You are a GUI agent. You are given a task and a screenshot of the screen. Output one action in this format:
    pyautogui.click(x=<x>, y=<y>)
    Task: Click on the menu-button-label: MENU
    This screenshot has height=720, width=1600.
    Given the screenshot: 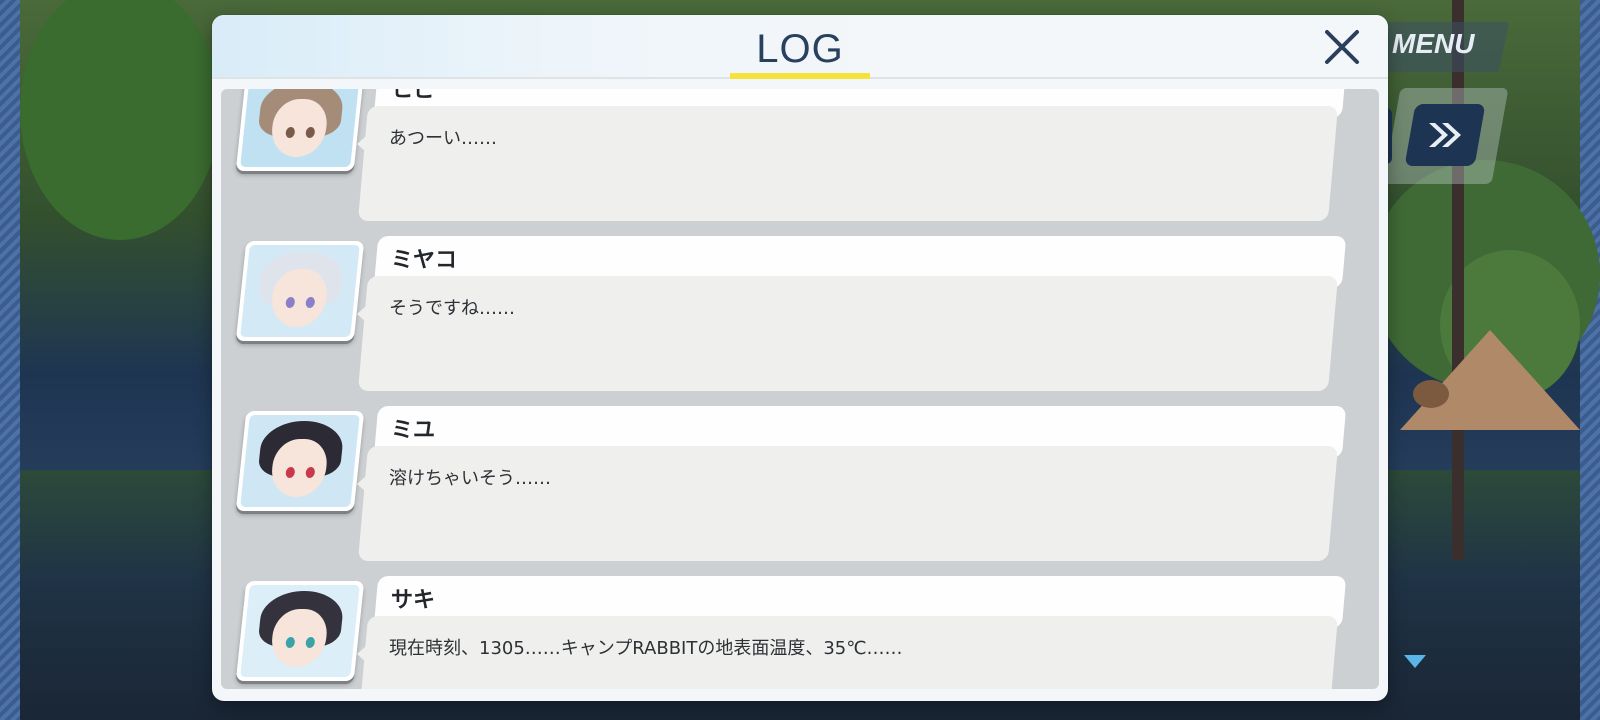 What is the action you would take?
    pyautogui.click(x=1433, y=44)
    